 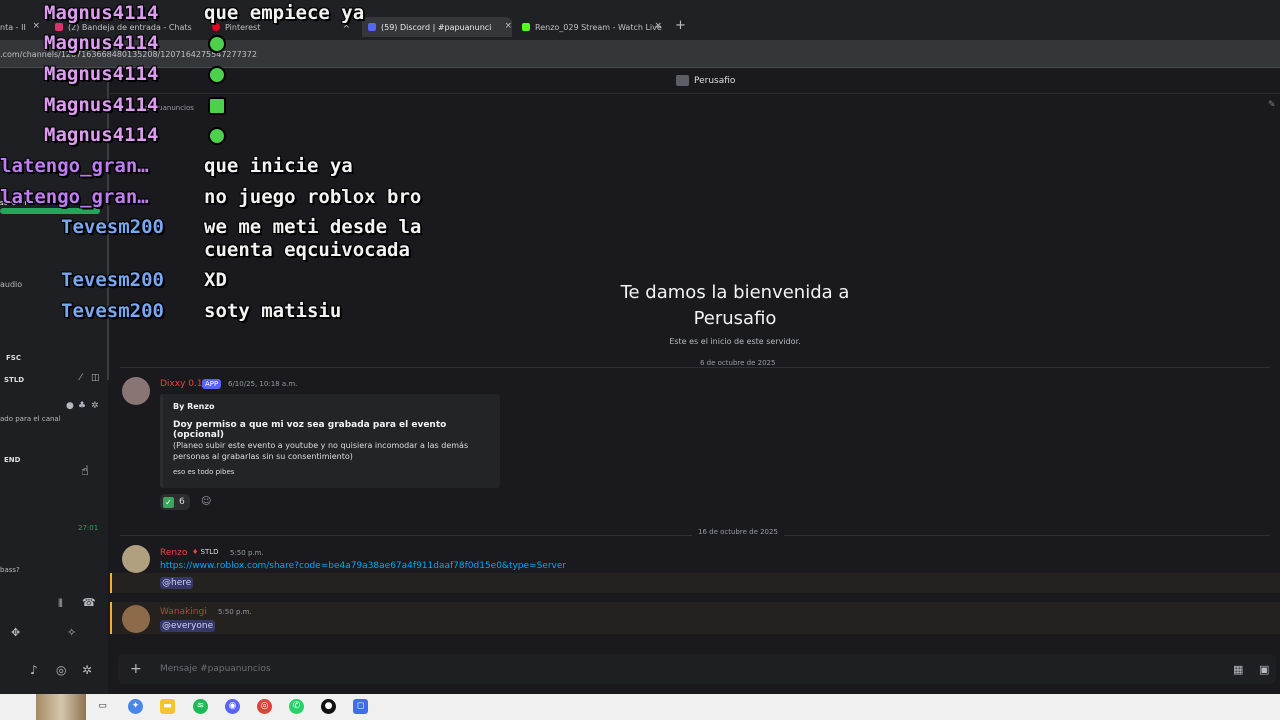 What do you see at coordinates (735, 305) in the screenshot?
I see `welcome-title: Te damos la bienvenida a Perusafio` at bounding box center [735, 305].